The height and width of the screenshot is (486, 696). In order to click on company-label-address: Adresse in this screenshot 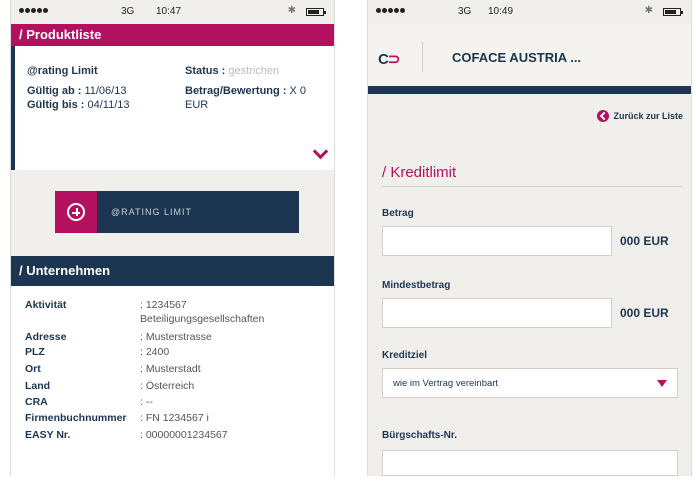, I will do `click(46, 337)`.